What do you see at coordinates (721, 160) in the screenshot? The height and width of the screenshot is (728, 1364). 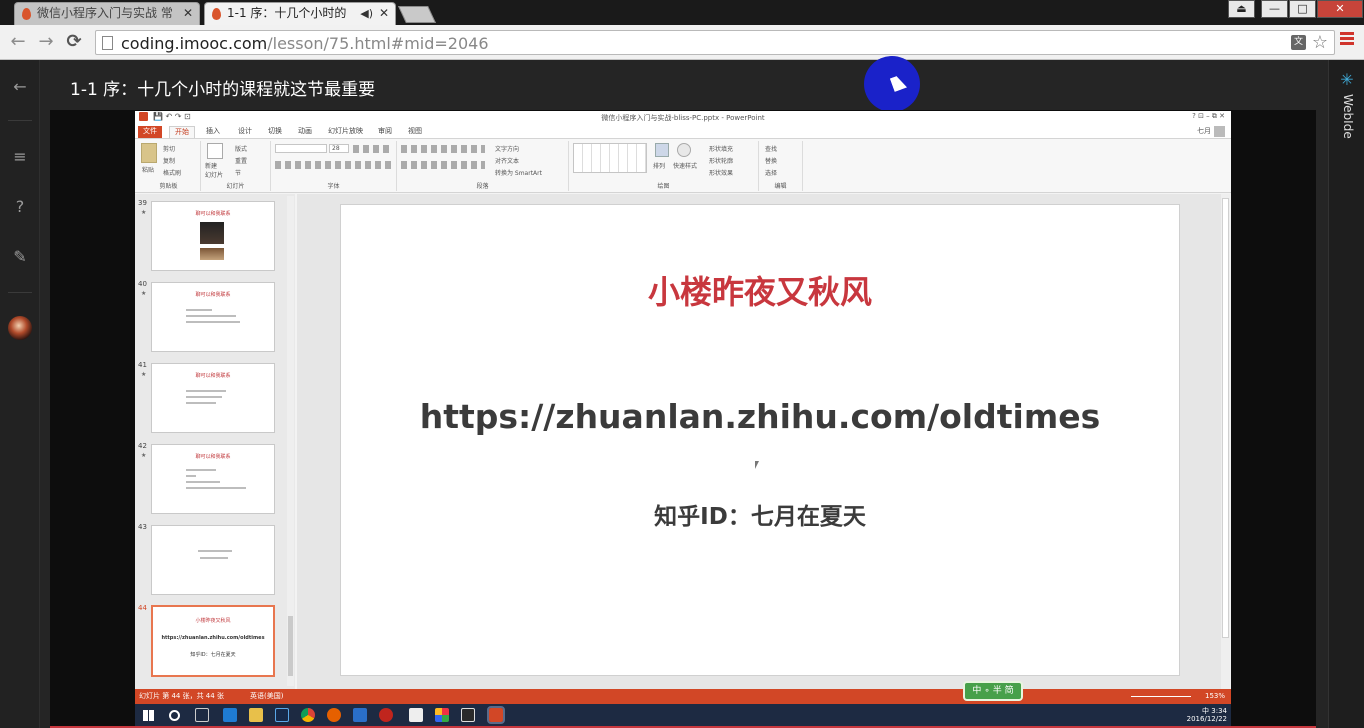 I see `shape-outline-button: 形状轮廓` at bounding box center [721, 160].